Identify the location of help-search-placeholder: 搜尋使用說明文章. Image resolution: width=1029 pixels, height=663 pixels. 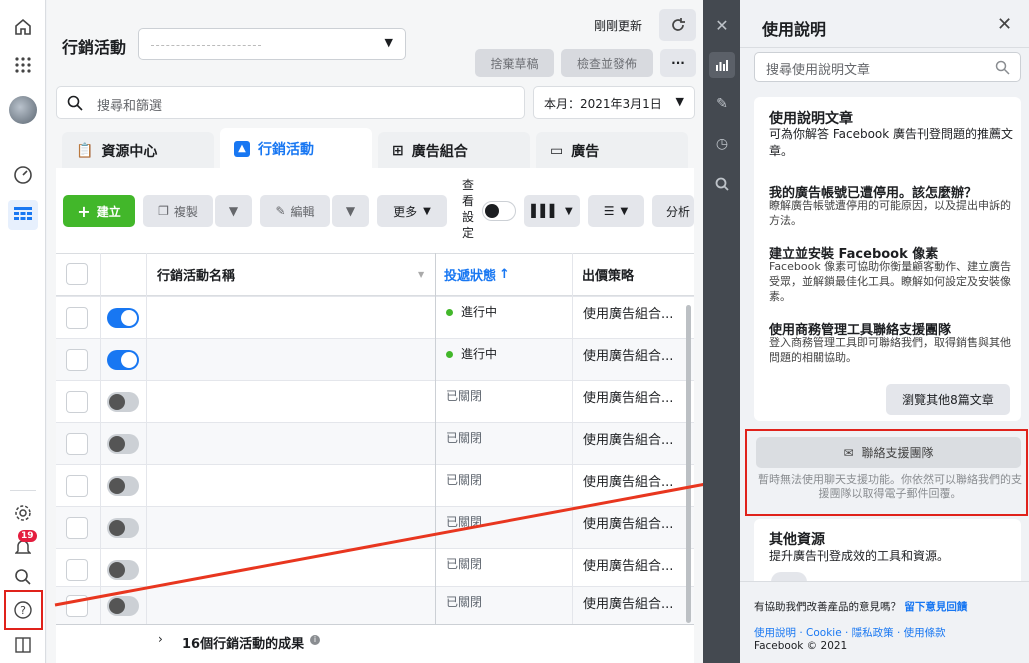
(818, 70).